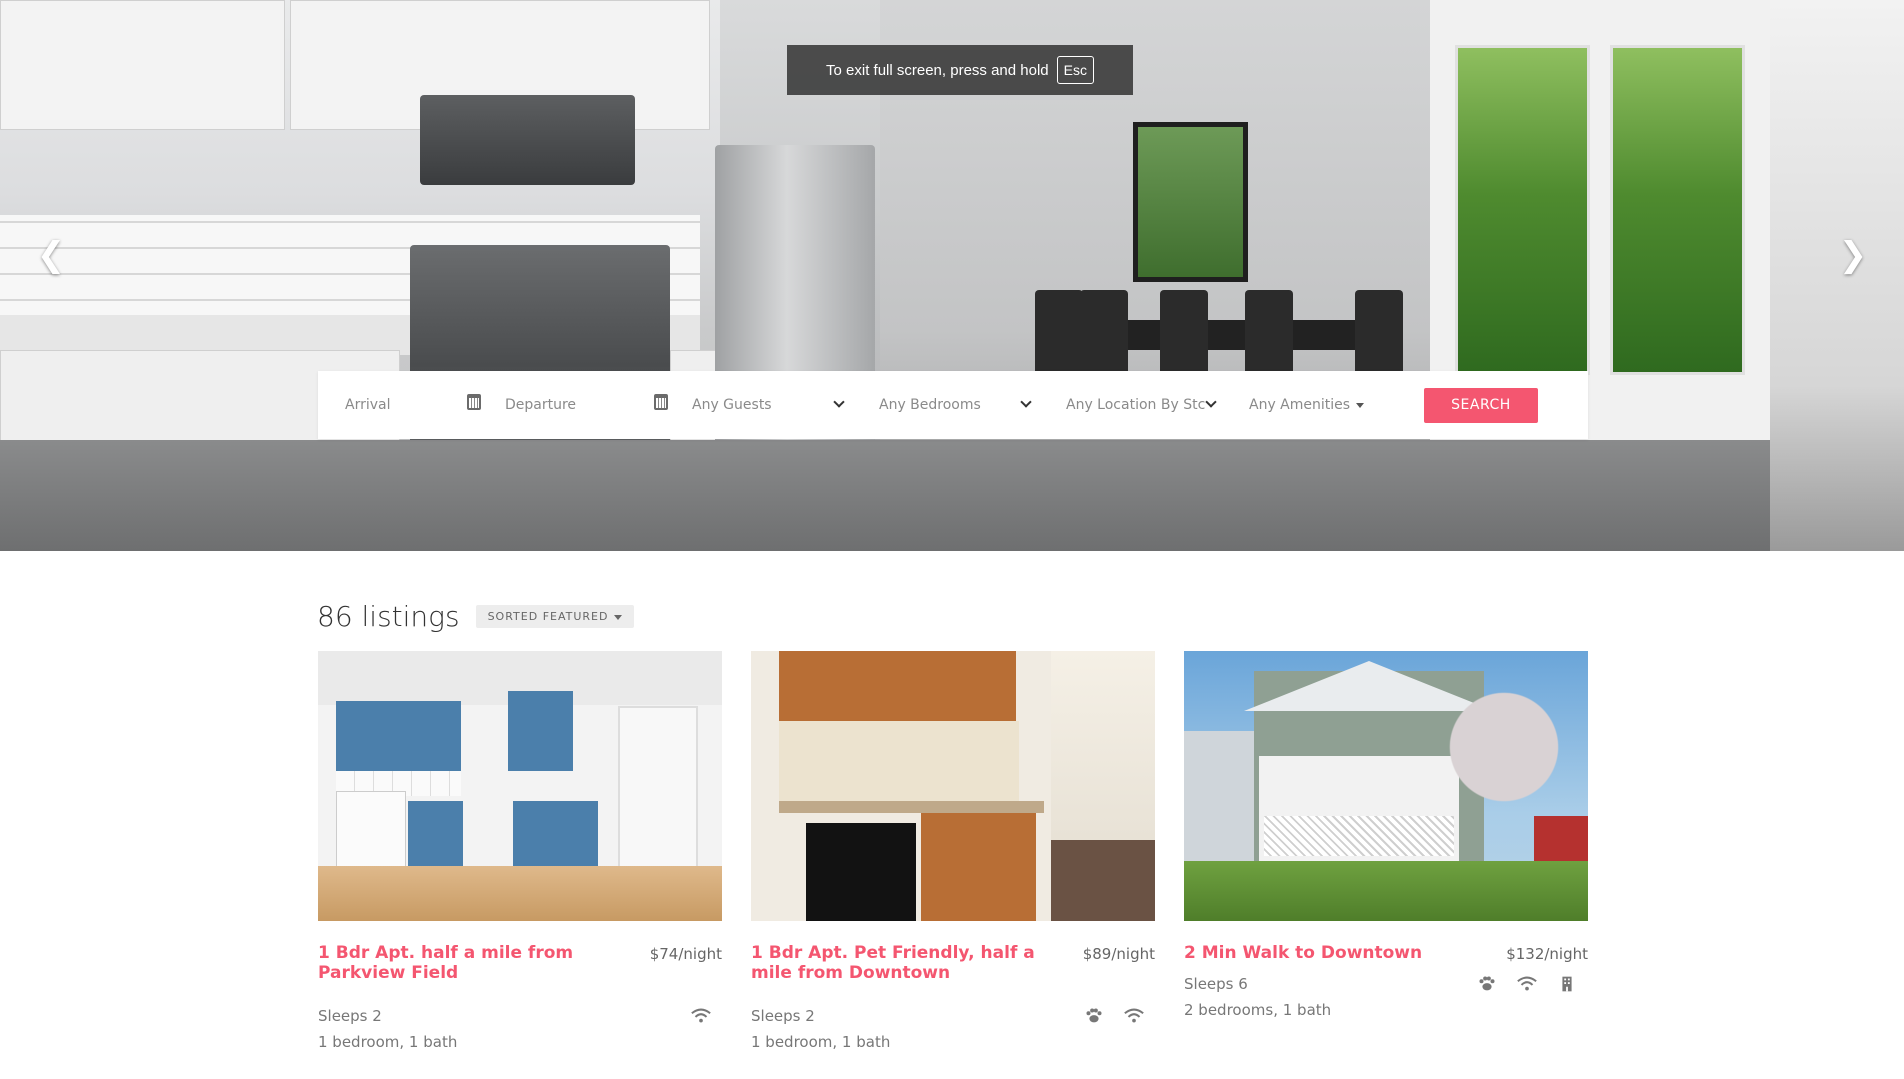 The image size is (1904, 1079). What do you see at coordinates (411, 405) in the screenshot?
I see `arrival-field: Arrival` at bounding box center [411, 405].